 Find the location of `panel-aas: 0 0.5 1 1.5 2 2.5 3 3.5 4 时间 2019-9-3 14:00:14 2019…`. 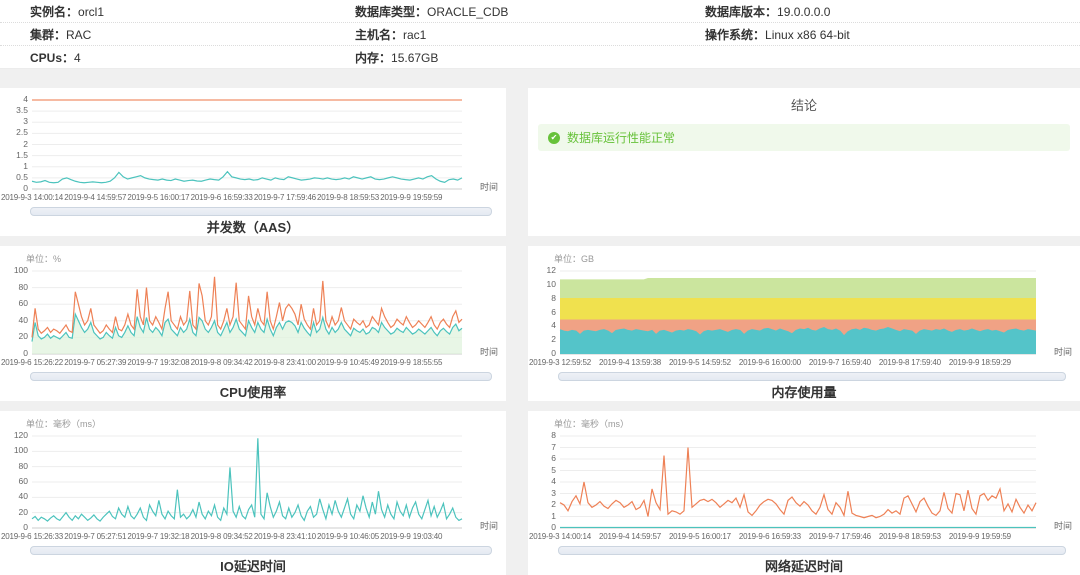

panel-aas: 0 0.5 1 1.5 2 2.5 3 3.5 4 时间 2019-9-3 14:00:14 2019… is located at coordinates (253, 162).